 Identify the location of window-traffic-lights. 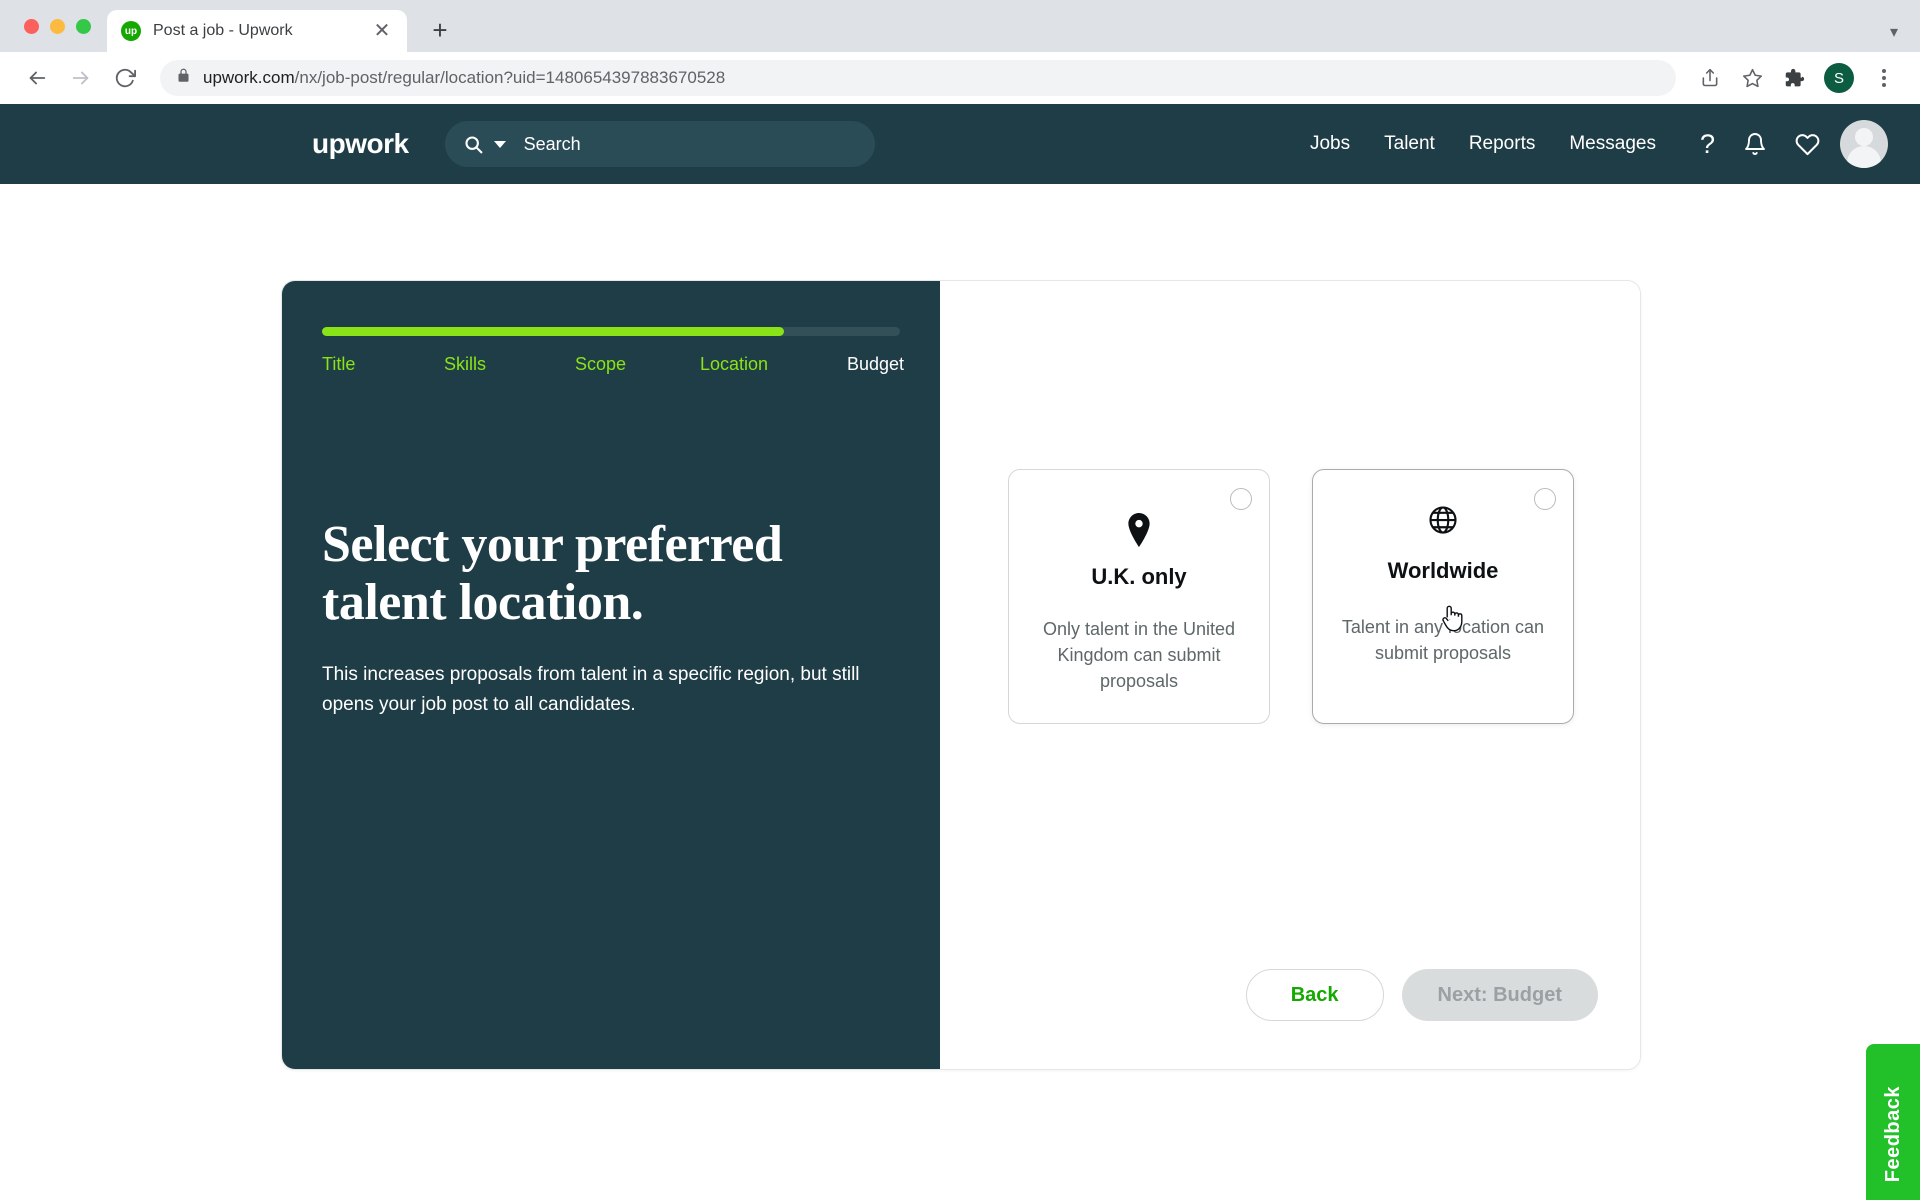
(61, 26).